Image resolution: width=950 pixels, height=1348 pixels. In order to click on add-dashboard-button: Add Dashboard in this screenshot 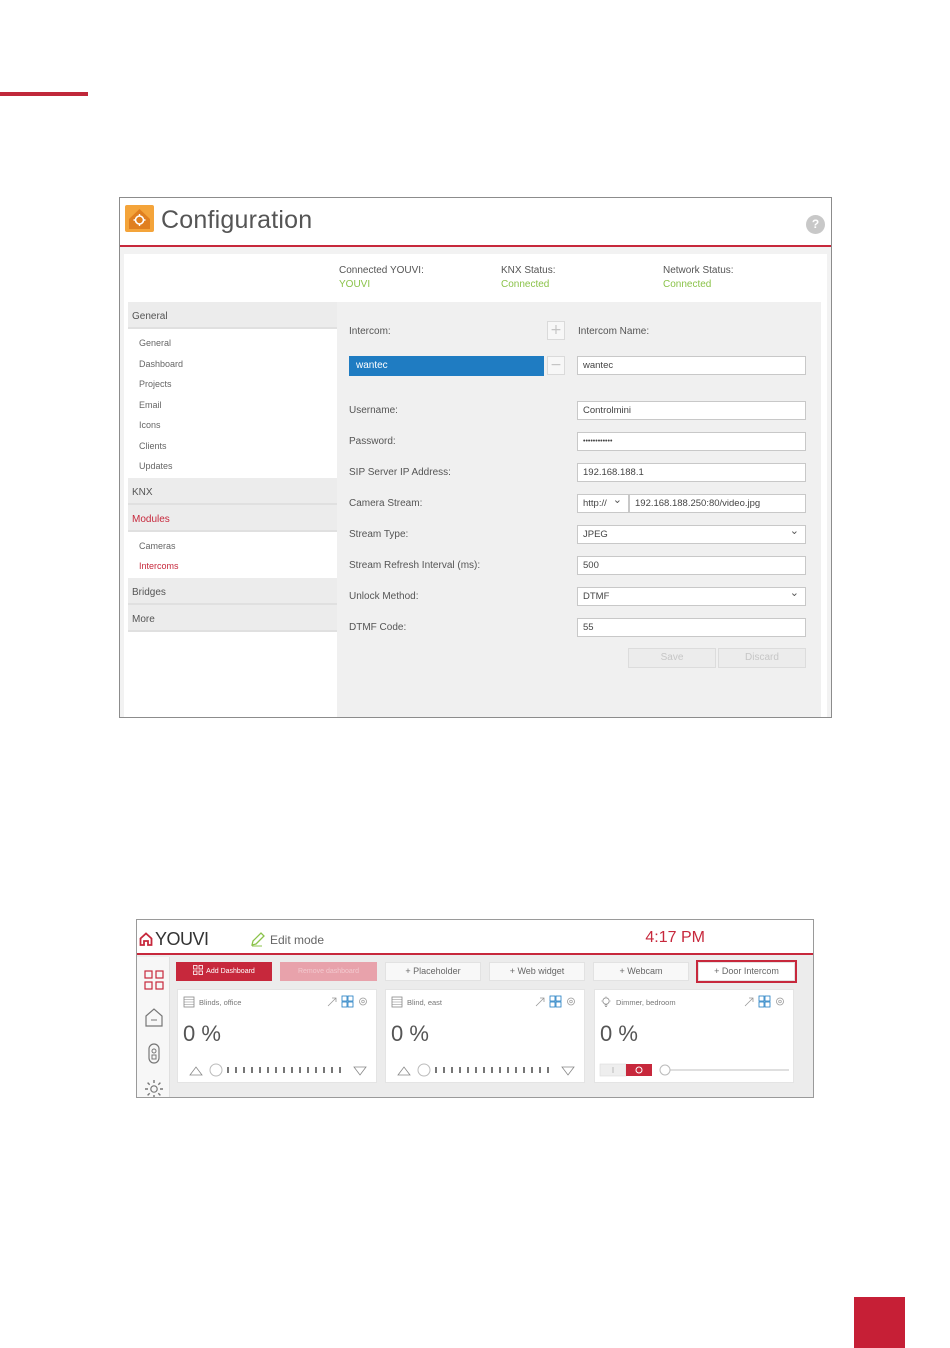, I will do `click(224, 971)`.